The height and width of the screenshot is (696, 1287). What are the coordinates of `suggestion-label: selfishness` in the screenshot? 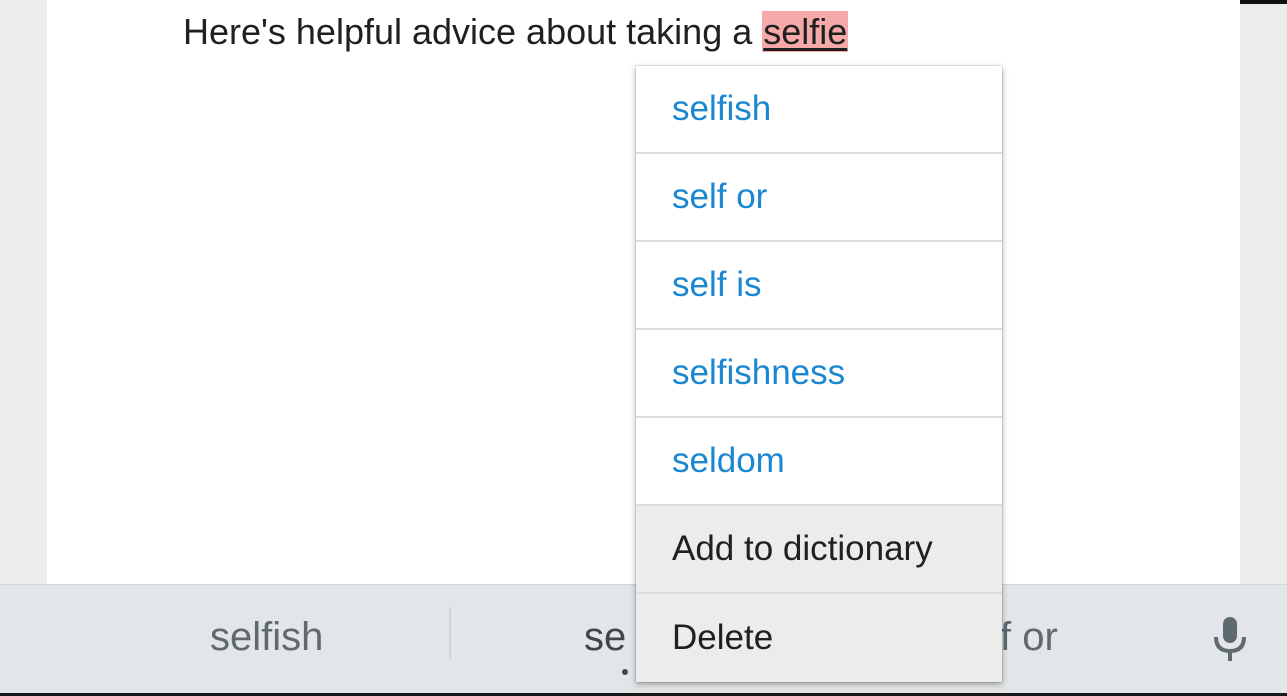 It's located at (759, 372).